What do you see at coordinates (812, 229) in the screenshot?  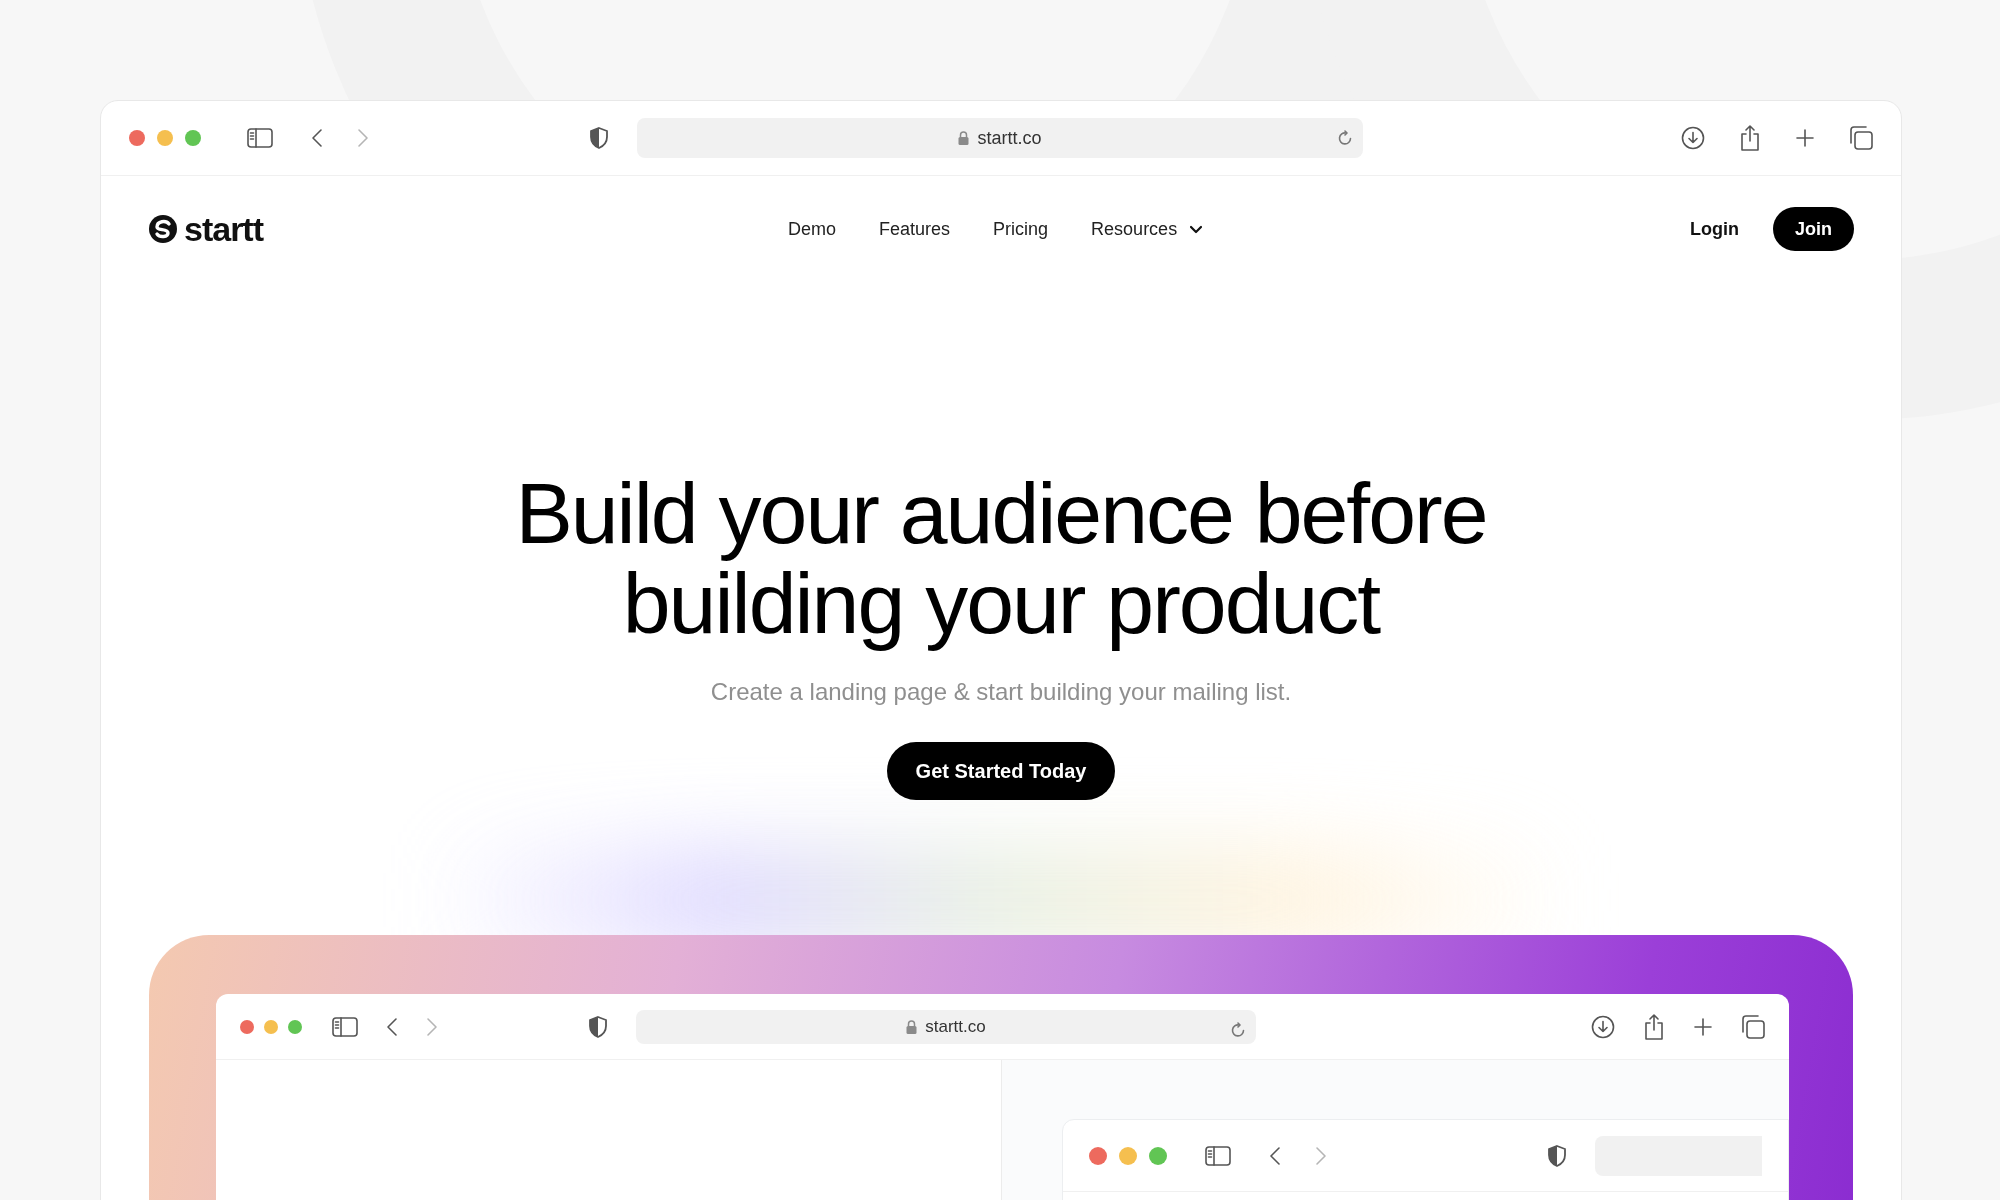 I see `nav-link: Demo` at bounding box center [812, 229].